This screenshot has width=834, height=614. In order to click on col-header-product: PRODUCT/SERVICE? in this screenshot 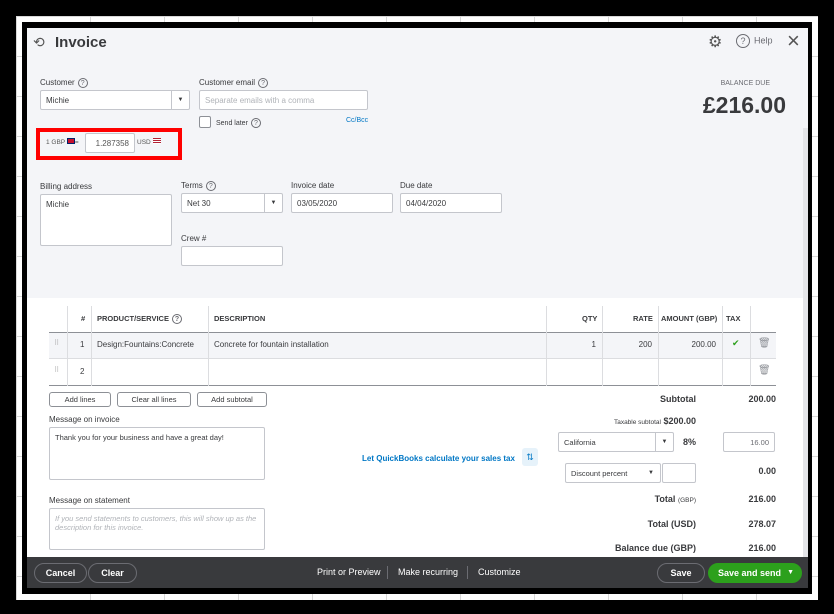, I will do `click(139, 319)`.